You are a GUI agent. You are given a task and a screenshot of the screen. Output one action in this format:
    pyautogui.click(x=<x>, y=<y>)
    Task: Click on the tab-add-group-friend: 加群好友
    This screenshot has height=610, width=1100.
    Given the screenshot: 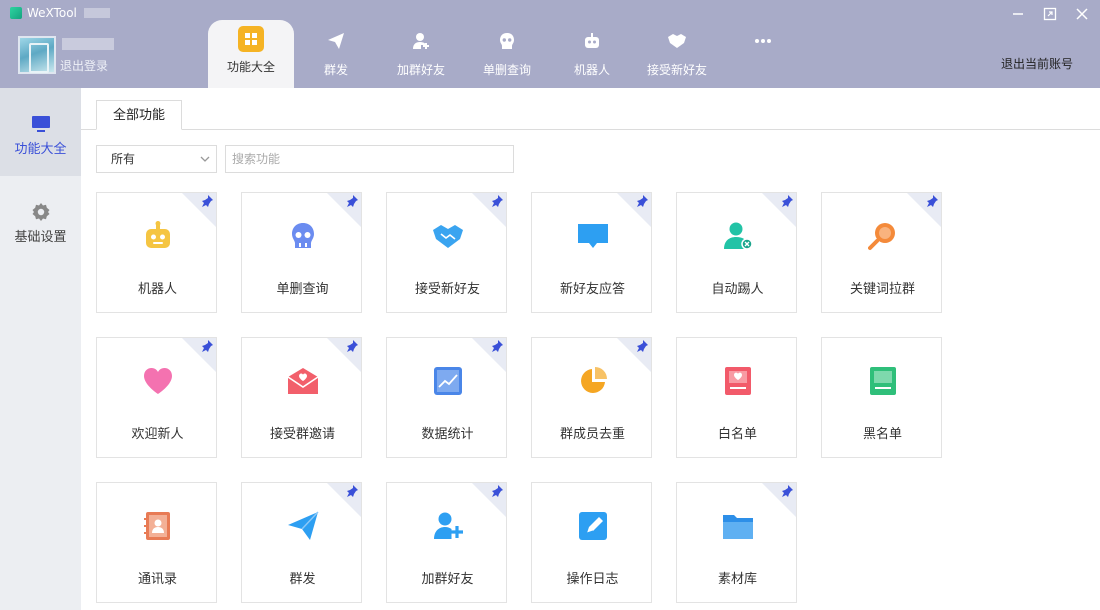 What is the action you would take?
    pyautogui.click(x=421, y=54)
    